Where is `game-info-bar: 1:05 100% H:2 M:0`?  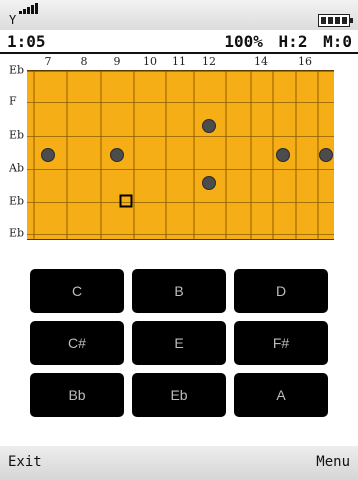 game-info-bar: 1:05 100% H:2 M:0 is located at coordinates (179, 42).